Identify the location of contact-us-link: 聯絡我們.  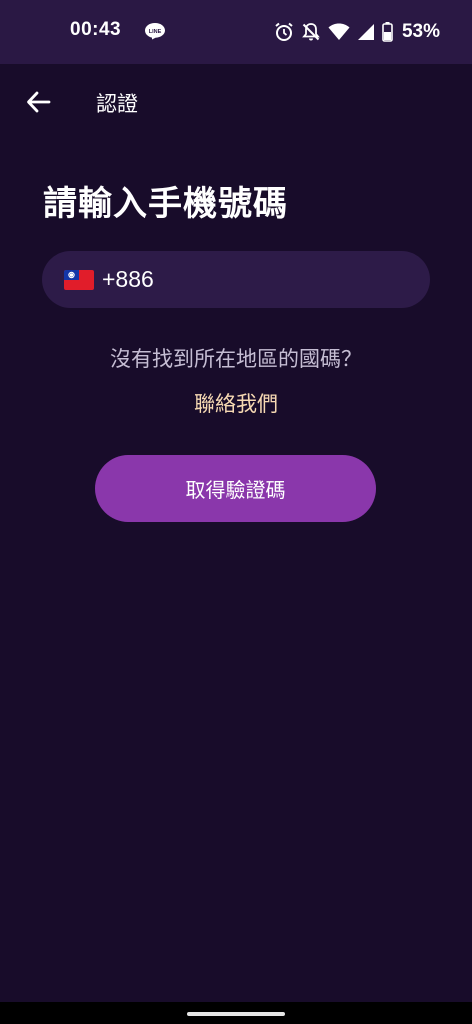
(236, 404).